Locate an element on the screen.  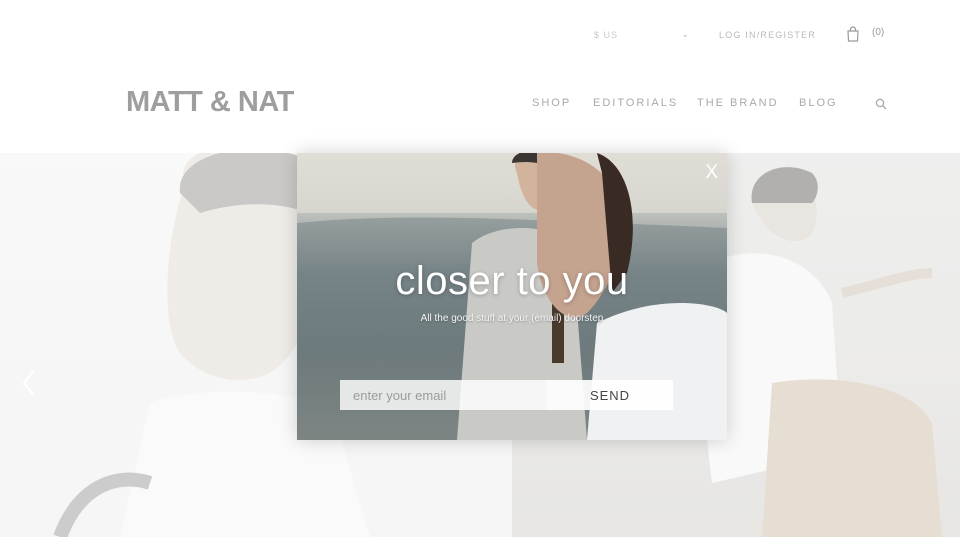
close-icon: X is located at coordinates (711, 173).